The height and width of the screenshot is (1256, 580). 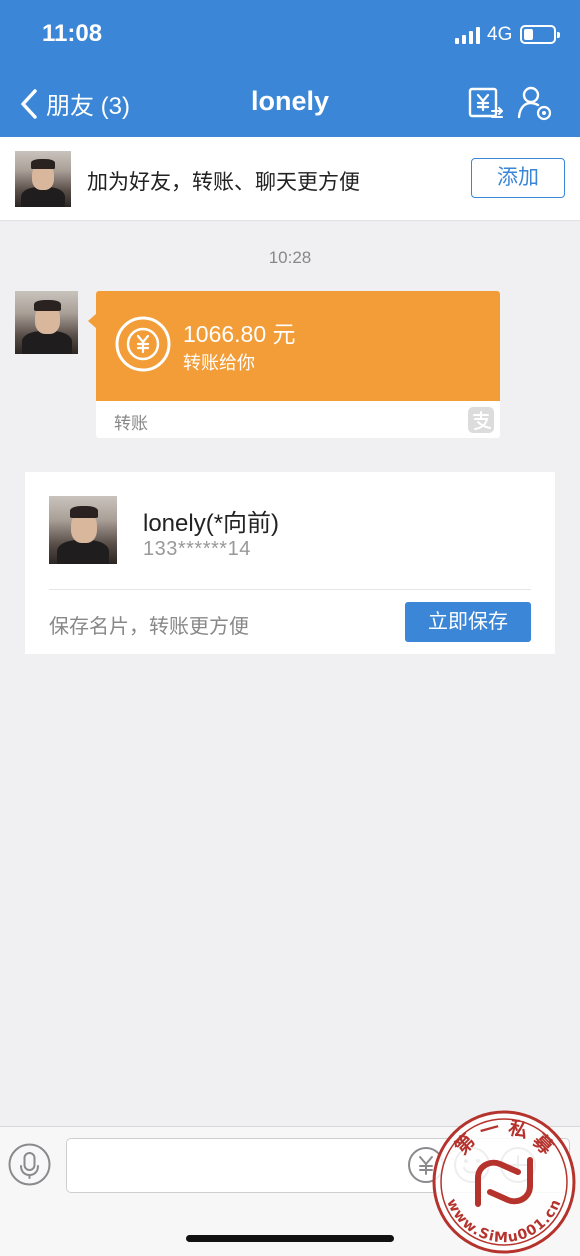 What do you see at coordinates (43, 179) in the screenshot?
I see `avatar` at bounding box center [43, 179].